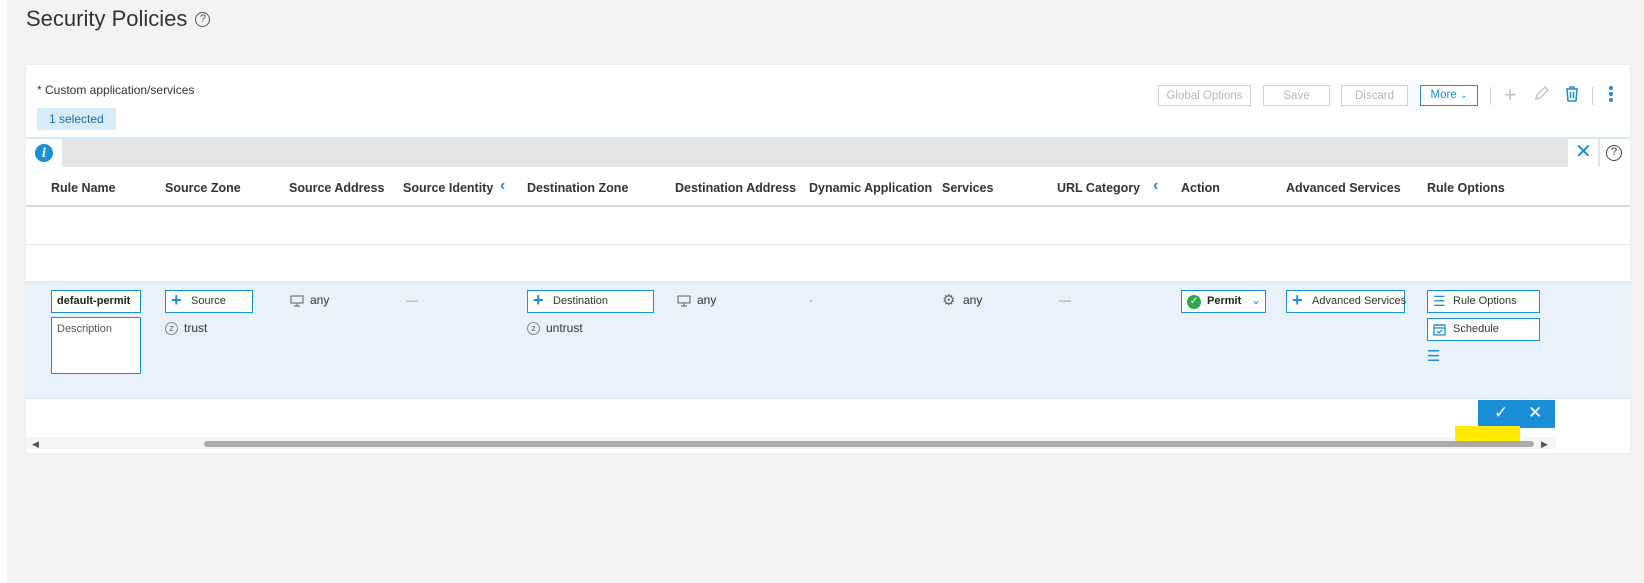  I want to click on add-icon: +, so click(1510, 95).